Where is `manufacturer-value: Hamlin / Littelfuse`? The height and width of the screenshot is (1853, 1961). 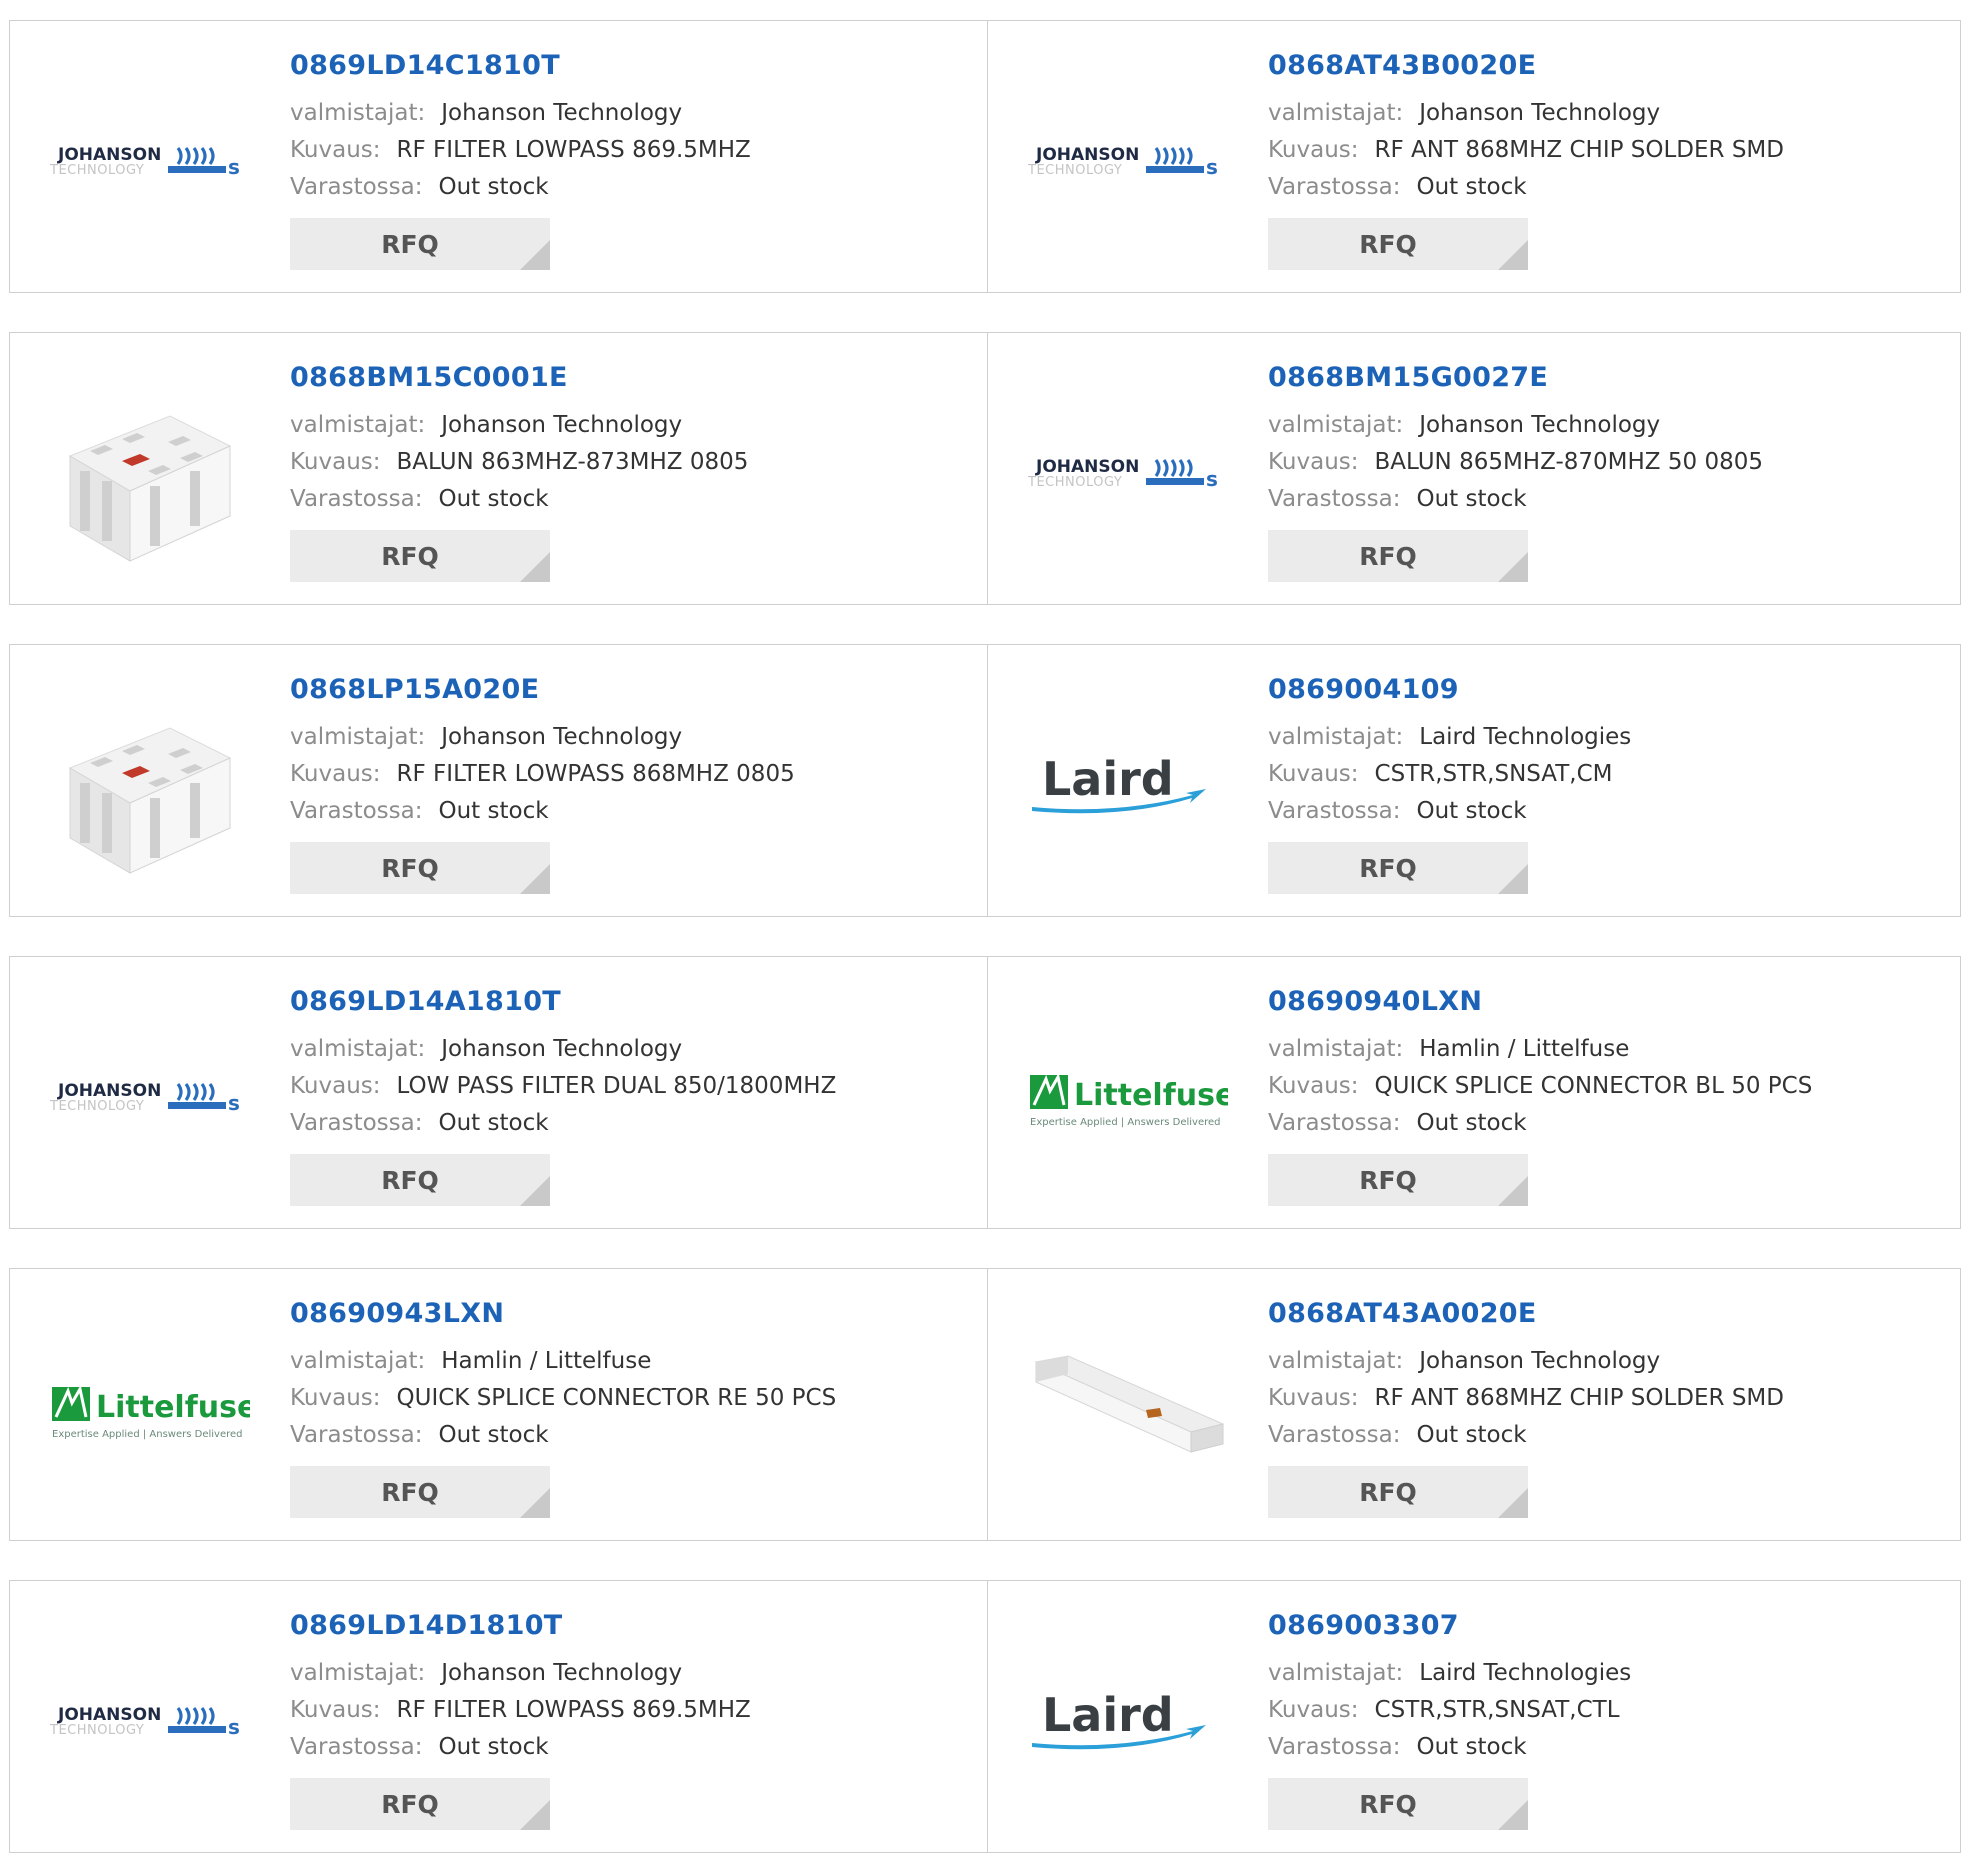
manufacturer-value: Hamlin / Littelfuse is located at coordinates (546, 1361).